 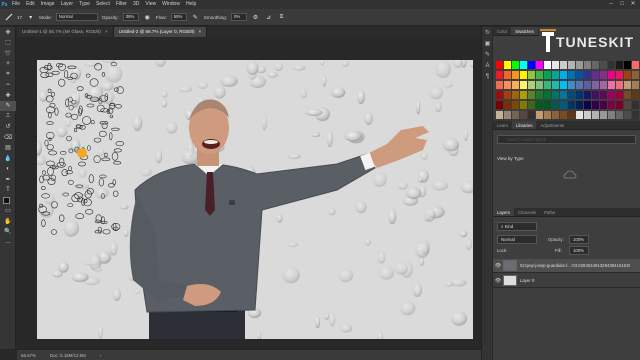 What do you see at coordinates (8, 127) in the screenshot?
I see `history-brush-tool-icon: ↺` at bounding box center [8, 127].